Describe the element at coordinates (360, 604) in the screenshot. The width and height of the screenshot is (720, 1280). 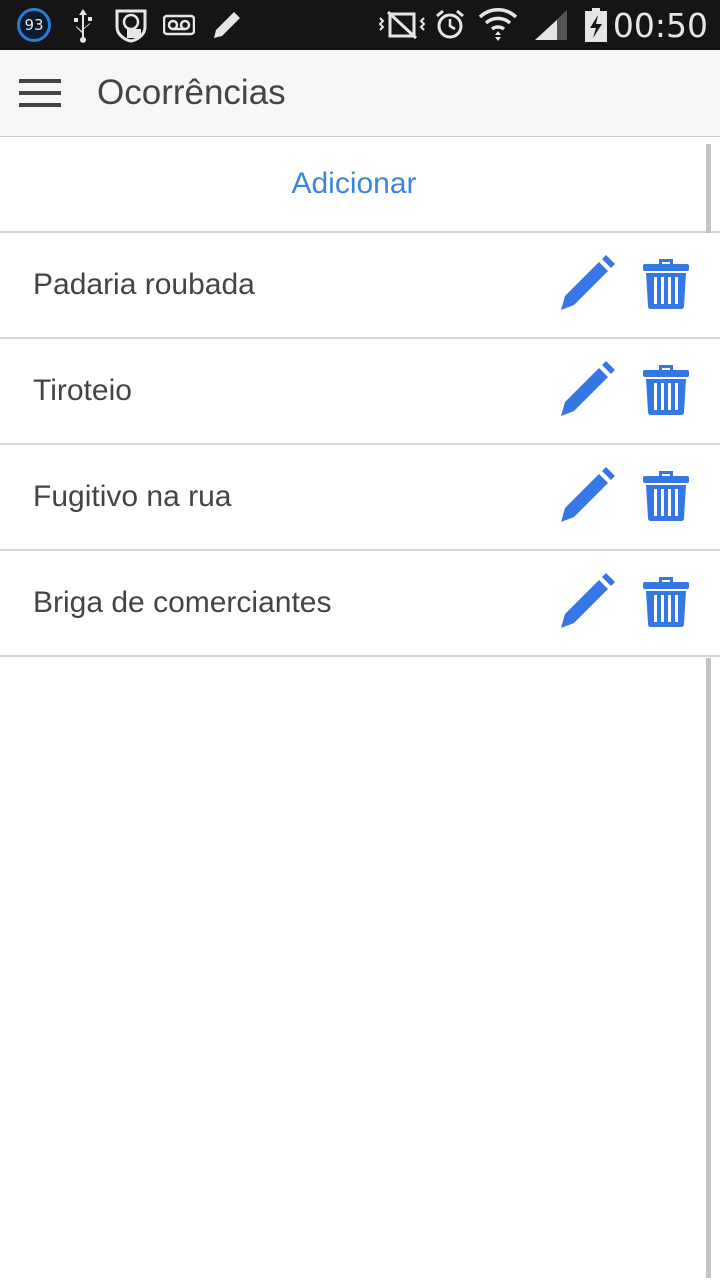
I see `list-item: Briga de comerciantes` at that location.